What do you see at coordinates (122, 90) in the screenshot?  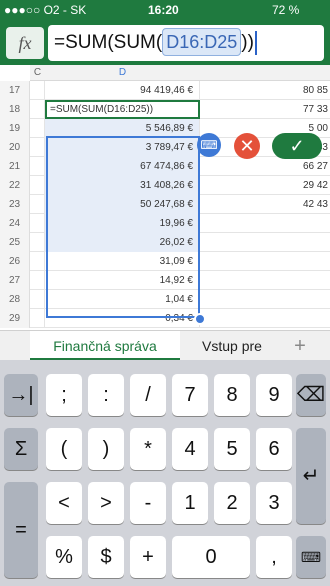 I see `cell-d: 94 419,46 €` at bounding box center [122, 90].